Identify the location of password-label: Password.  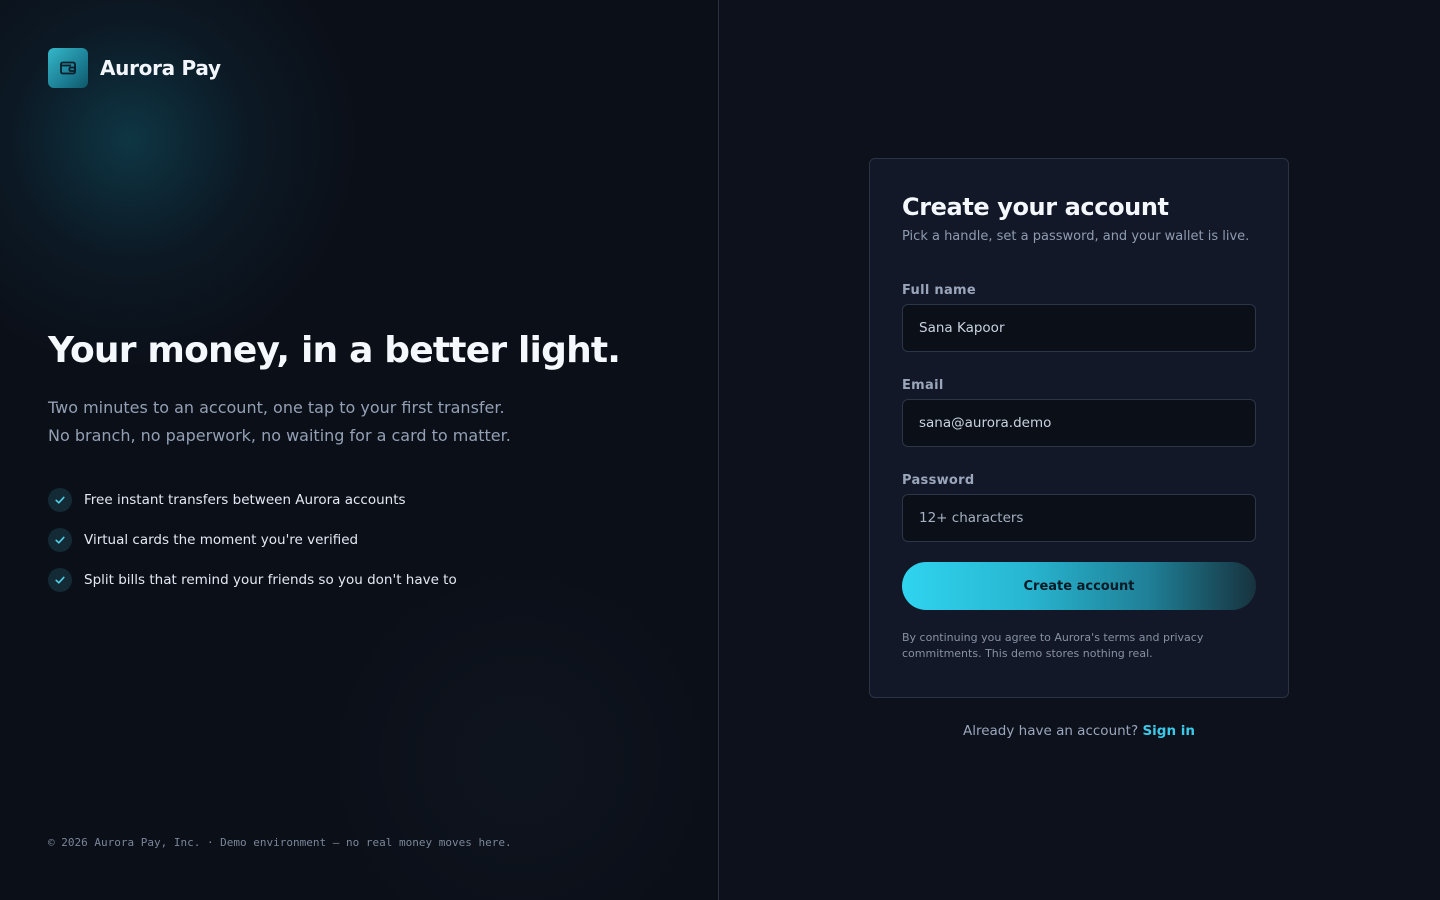
(938, 480).